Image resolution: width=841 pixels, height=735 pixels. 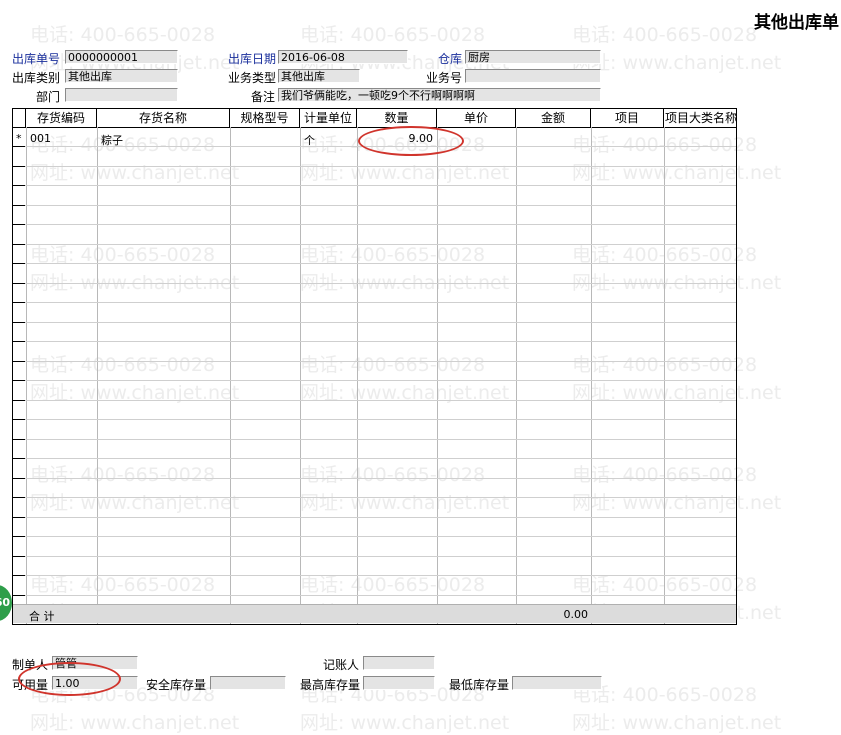 What do you see at coordinates (112, 140) in the screenshot?
I see `cell-name: 粽子` at bounding box center [112, 140].